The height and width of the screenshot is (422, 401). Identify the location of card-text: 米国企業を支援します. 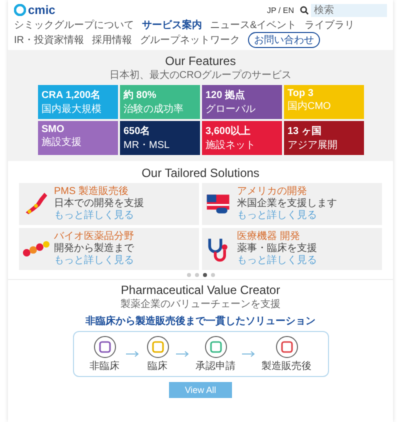
(287, 204).